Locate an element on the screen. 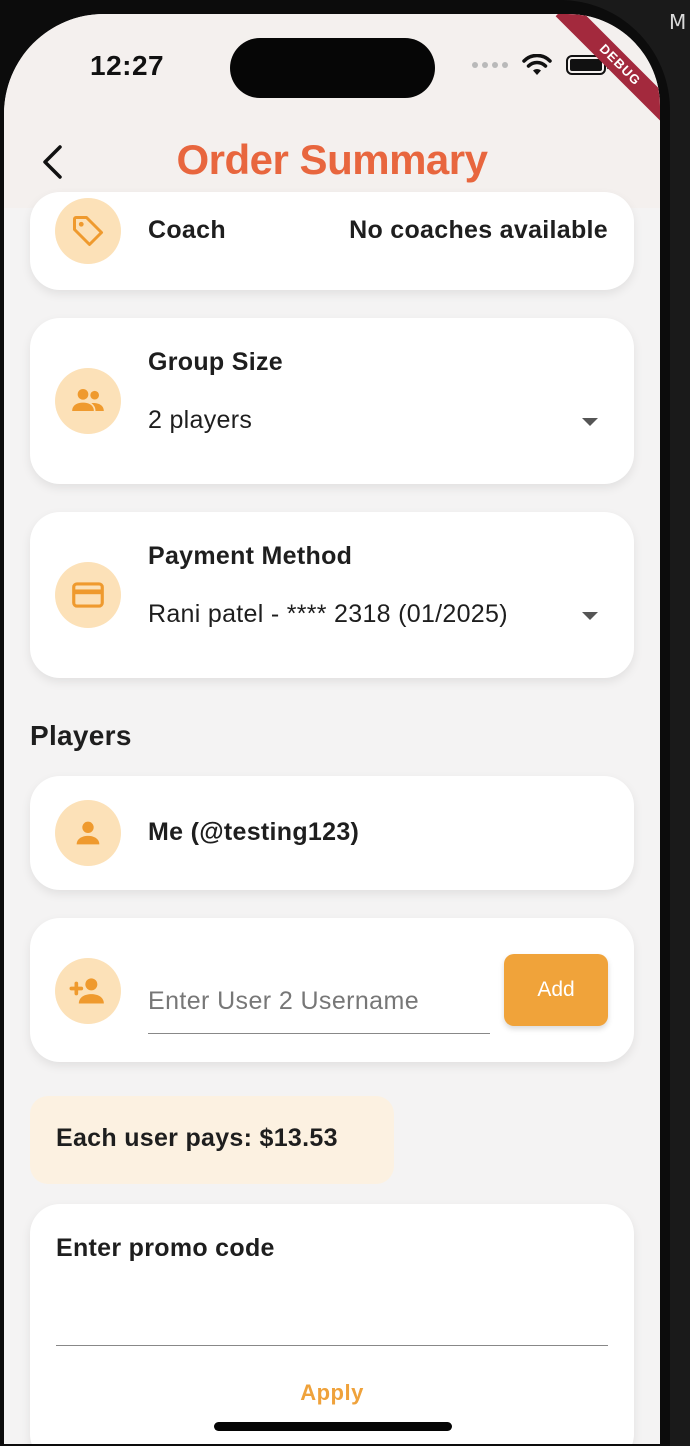  group-size-dropdown-icon is located at coordinates (590, 422).